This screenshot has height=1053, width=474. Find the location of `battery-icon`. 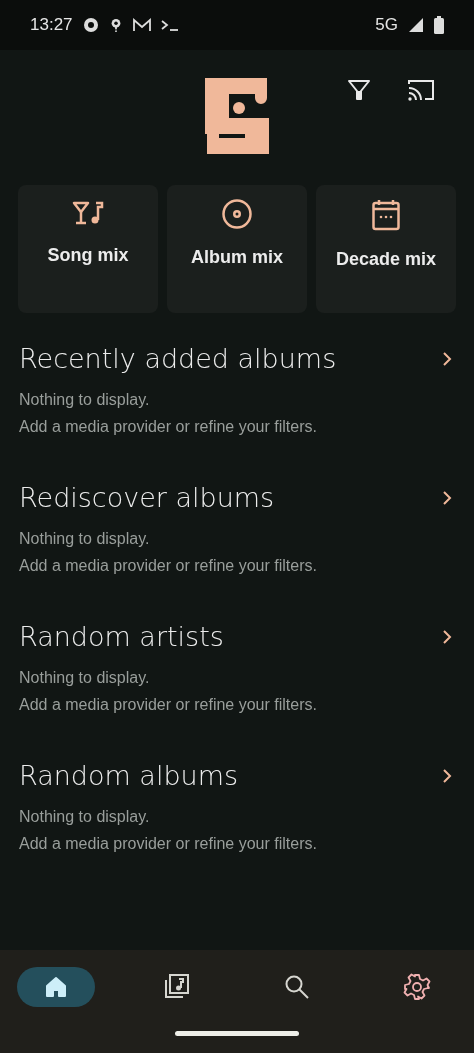

battery-icon is located at coordinates (439, 25).